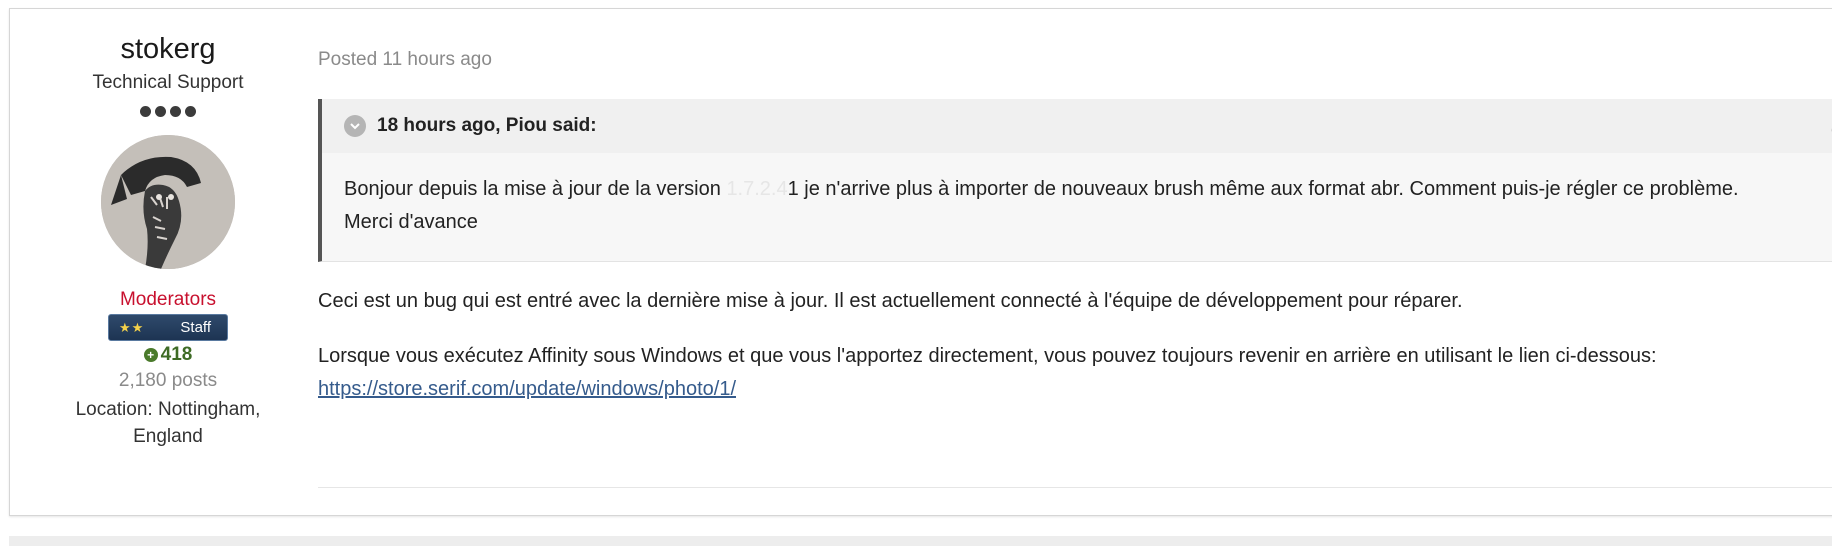  What do you see at coordinates (355, 126) in the screenshot?
I see `chevron-down-icon` at bounding box center [355, 126].